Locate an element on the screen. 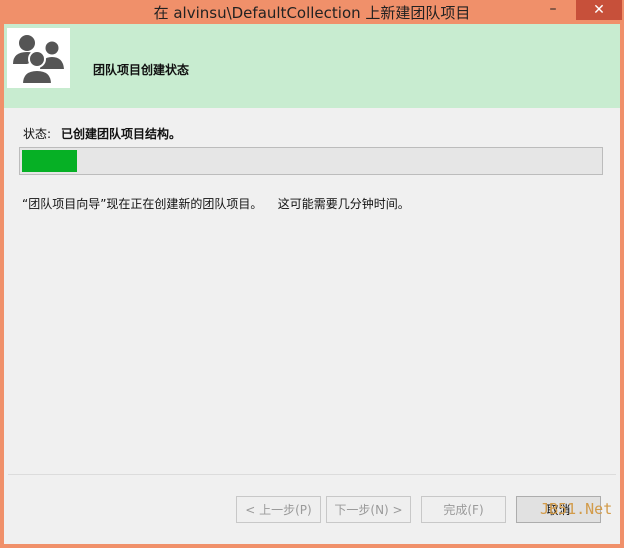 This screenshot has height=548, width=624. status-row: 状态: 已创建团队项目结构。 is located at coordinates (102, 133).